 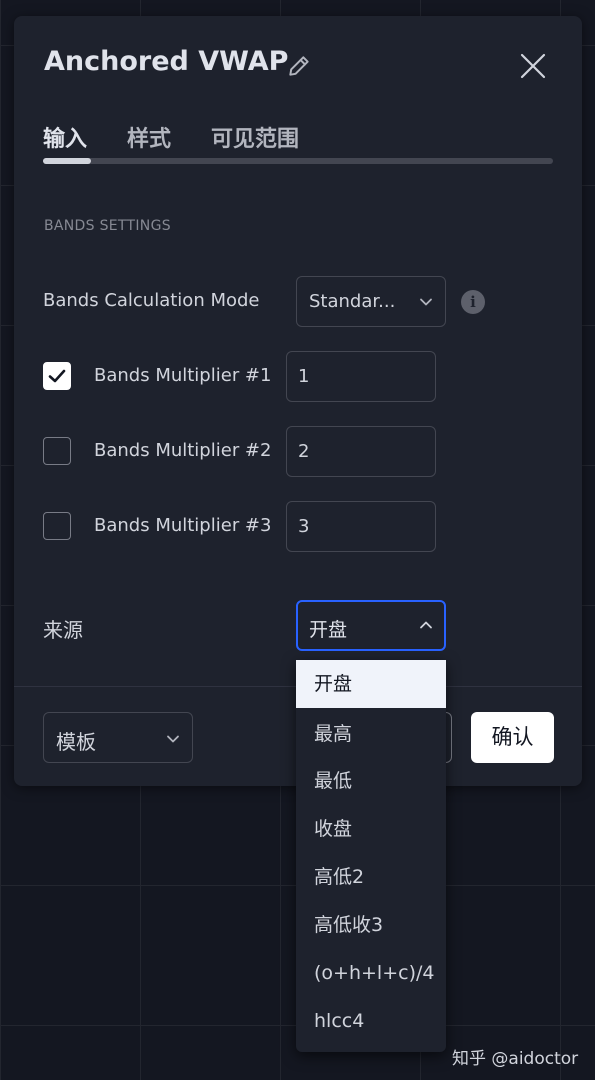 I want to click on bands-mode-label: Bands Calculation Mode, so click(x=151, y=300).